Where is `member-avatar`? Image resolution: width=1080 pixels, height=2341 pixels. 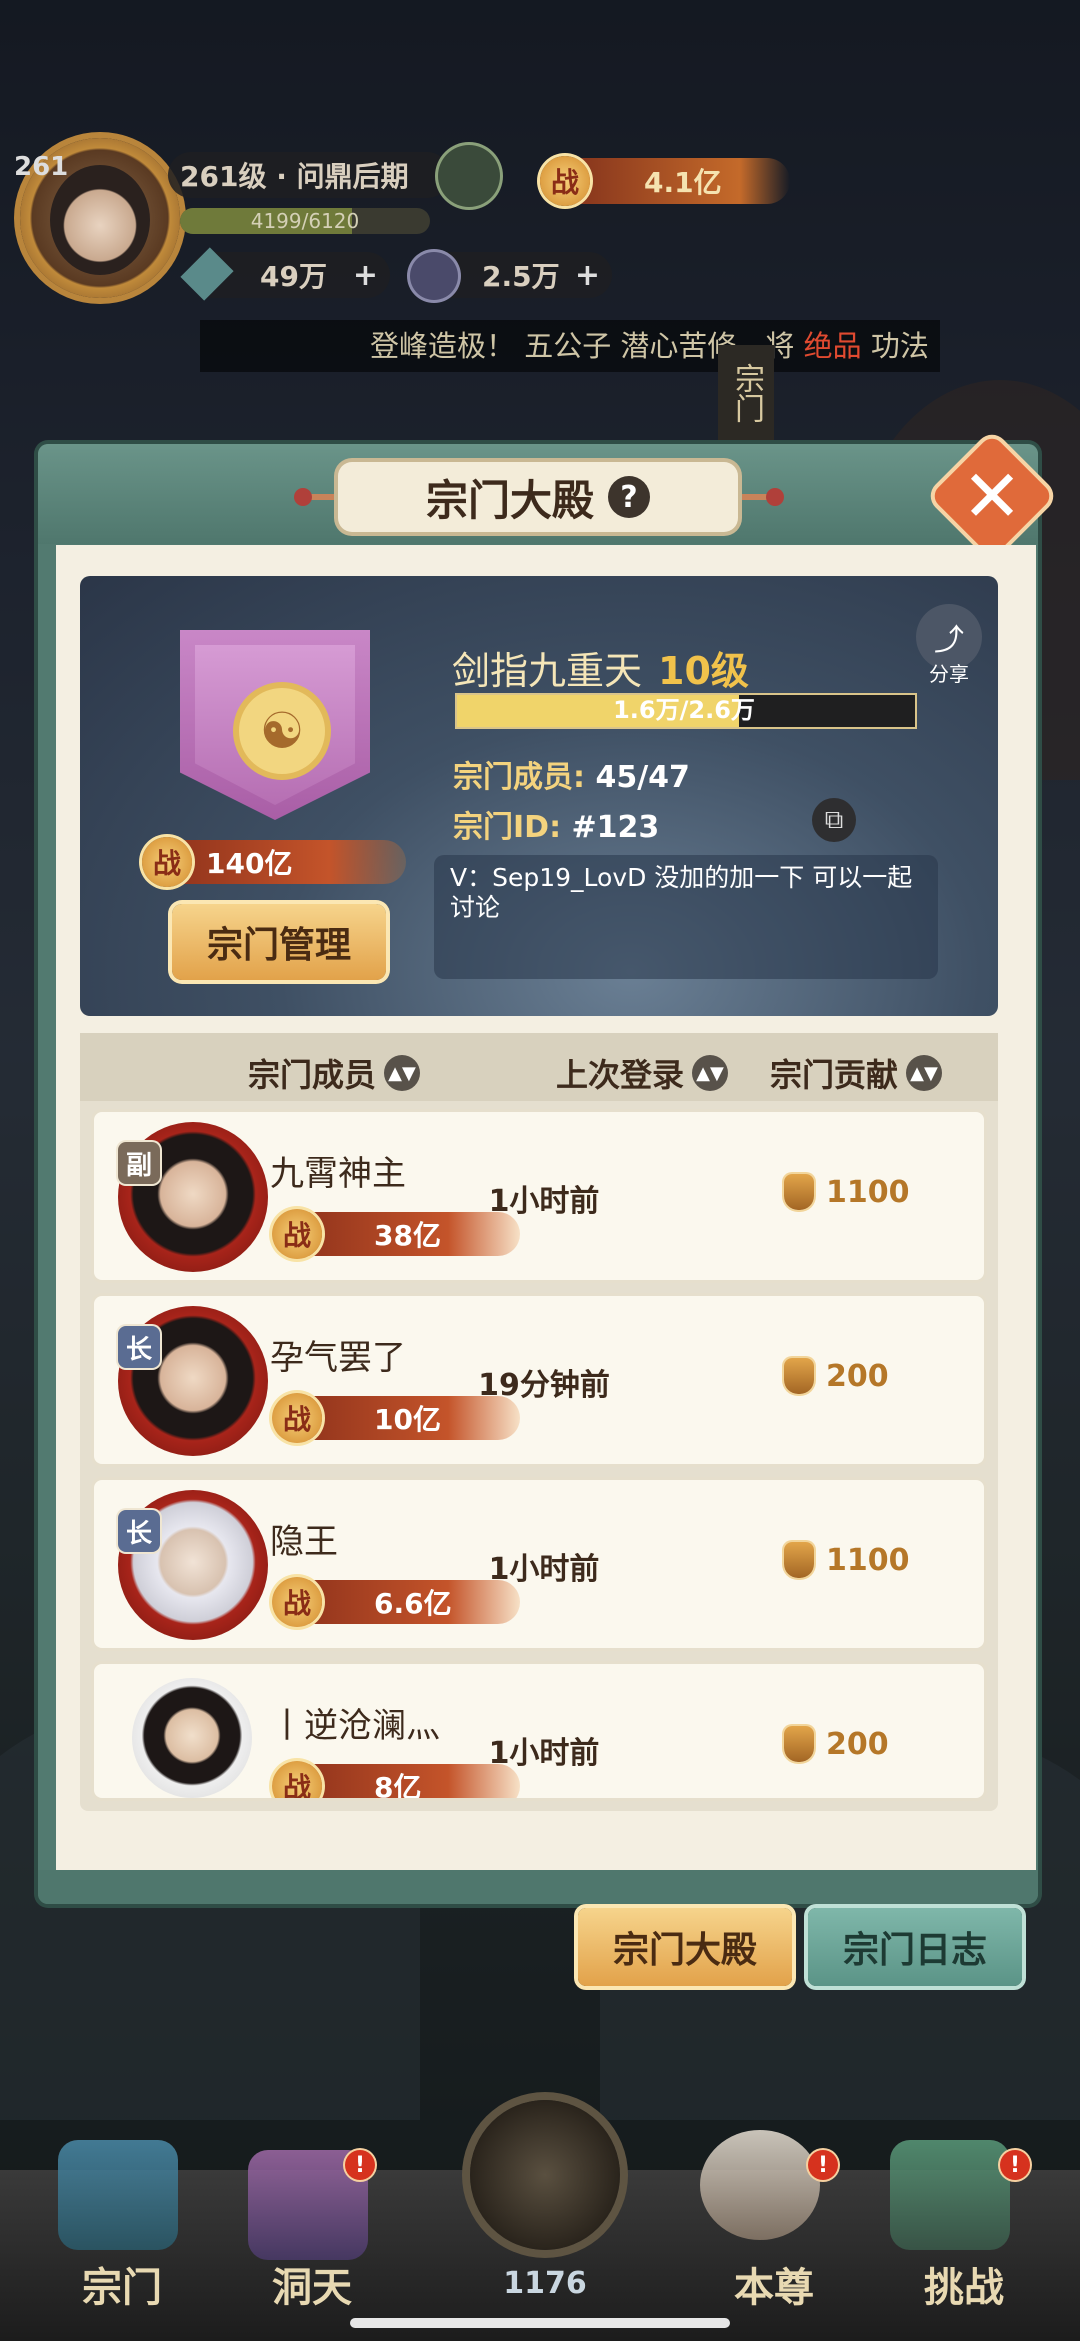
member-avatar is located at coordinates (192, 1738).